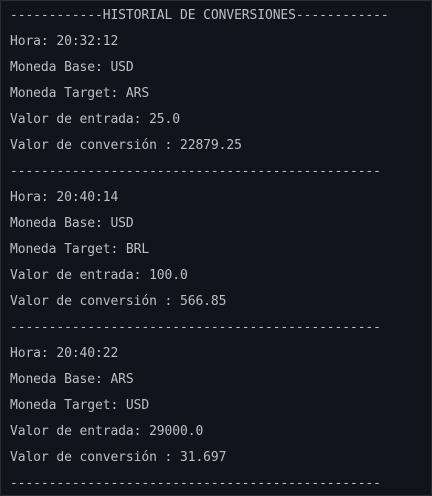 Image resolution: width=432 pixels, height=496 pixels. I want to click on entry-3-time: Hora: 20:40:22, so click(64, 353).